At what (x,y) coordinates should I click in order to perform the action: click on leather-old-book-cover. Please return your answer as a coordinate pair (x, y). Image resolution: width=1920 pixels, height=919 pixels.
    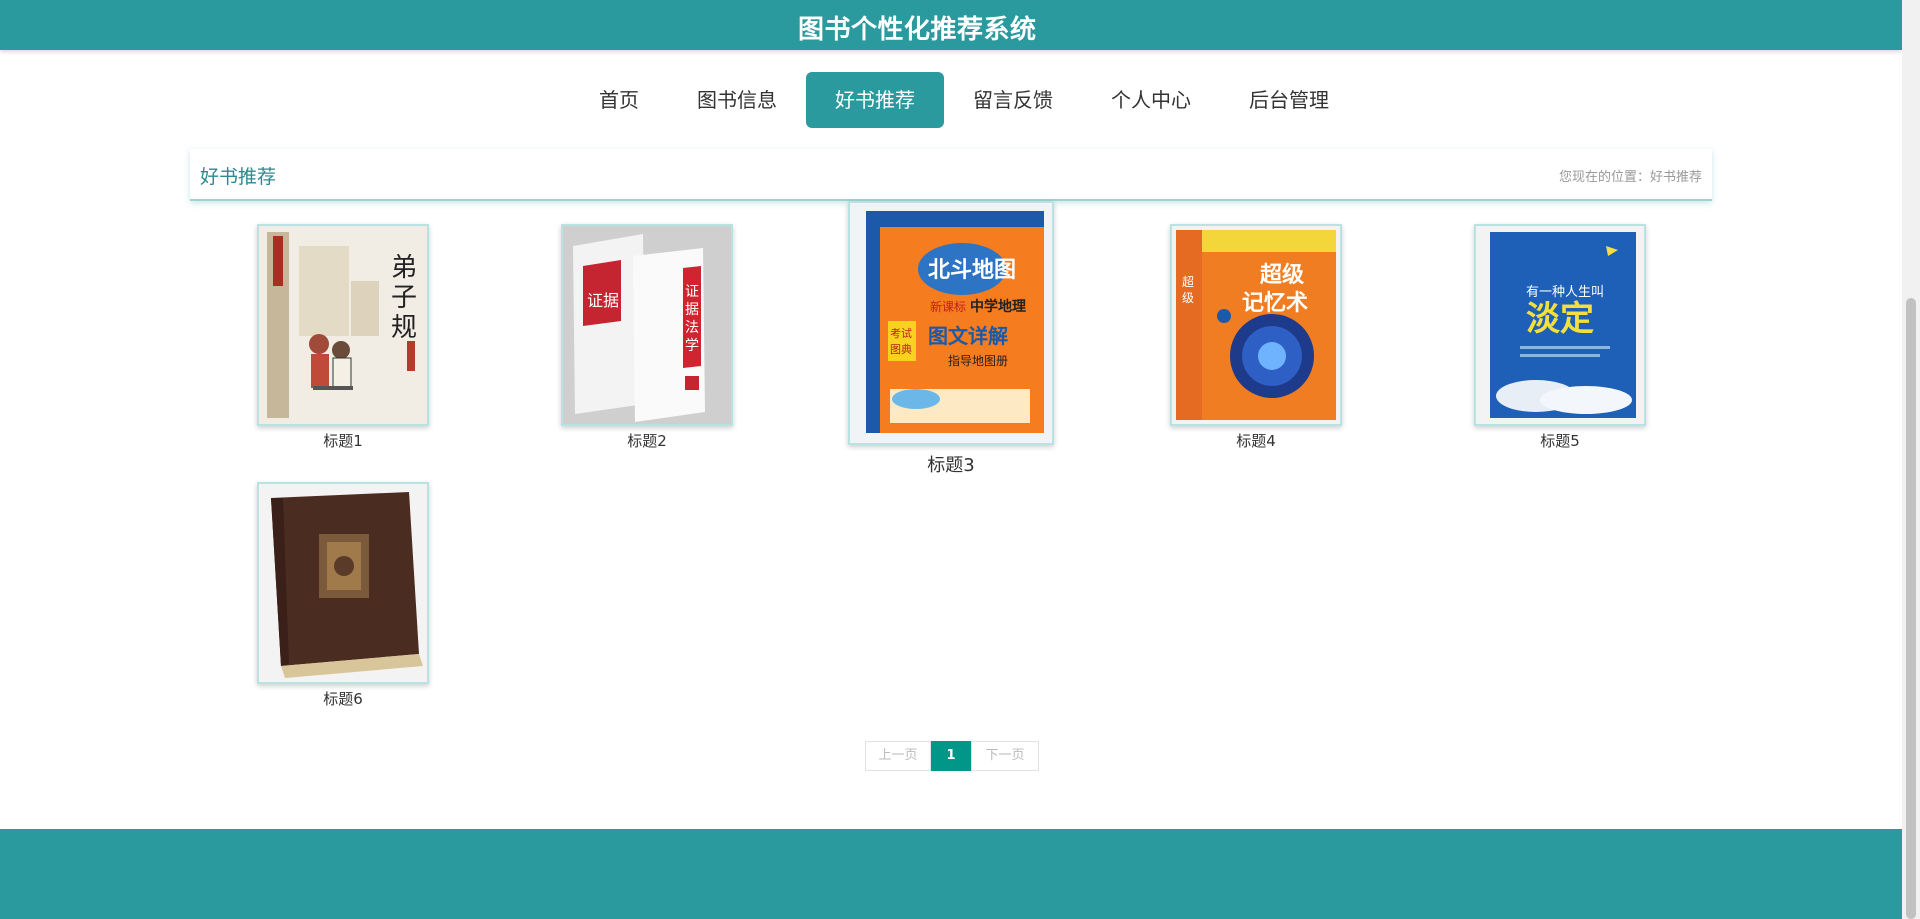
    Looking at the image, I should click on (343, 583).